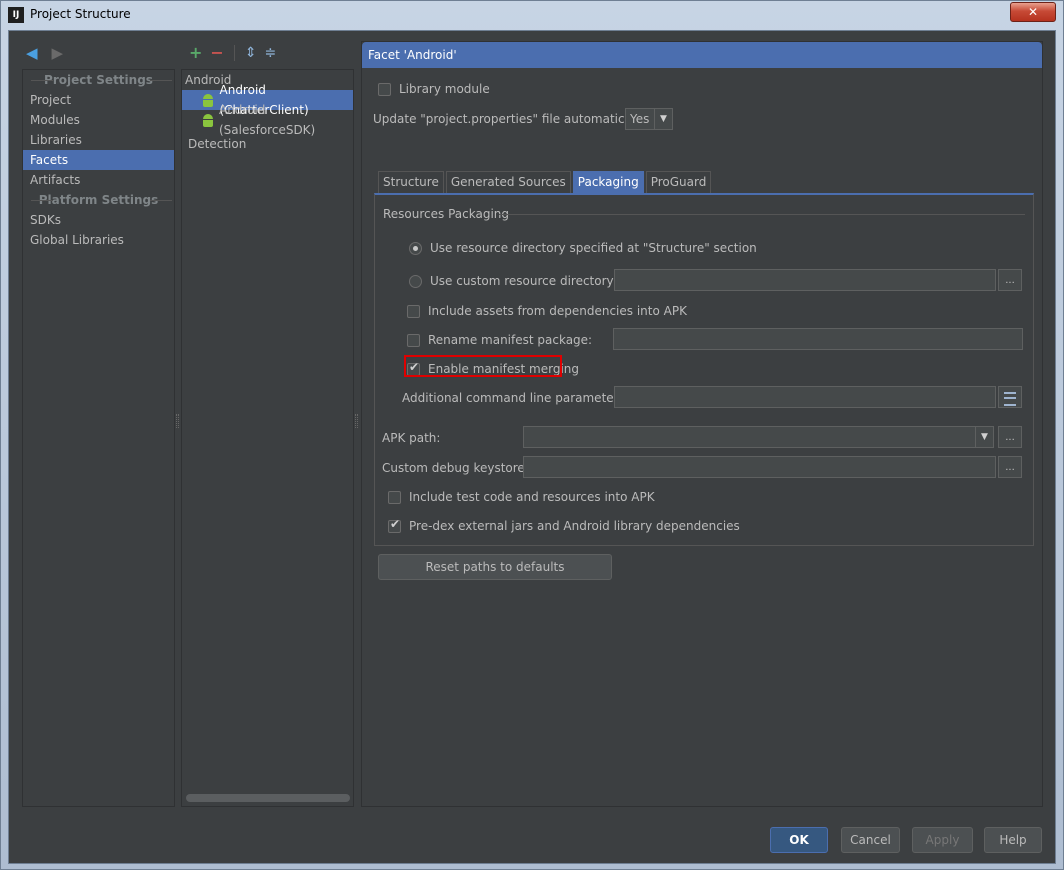 This screenshot has height=870, width=1064. I want to click on tab-structure: Structure, so click(411, 182).